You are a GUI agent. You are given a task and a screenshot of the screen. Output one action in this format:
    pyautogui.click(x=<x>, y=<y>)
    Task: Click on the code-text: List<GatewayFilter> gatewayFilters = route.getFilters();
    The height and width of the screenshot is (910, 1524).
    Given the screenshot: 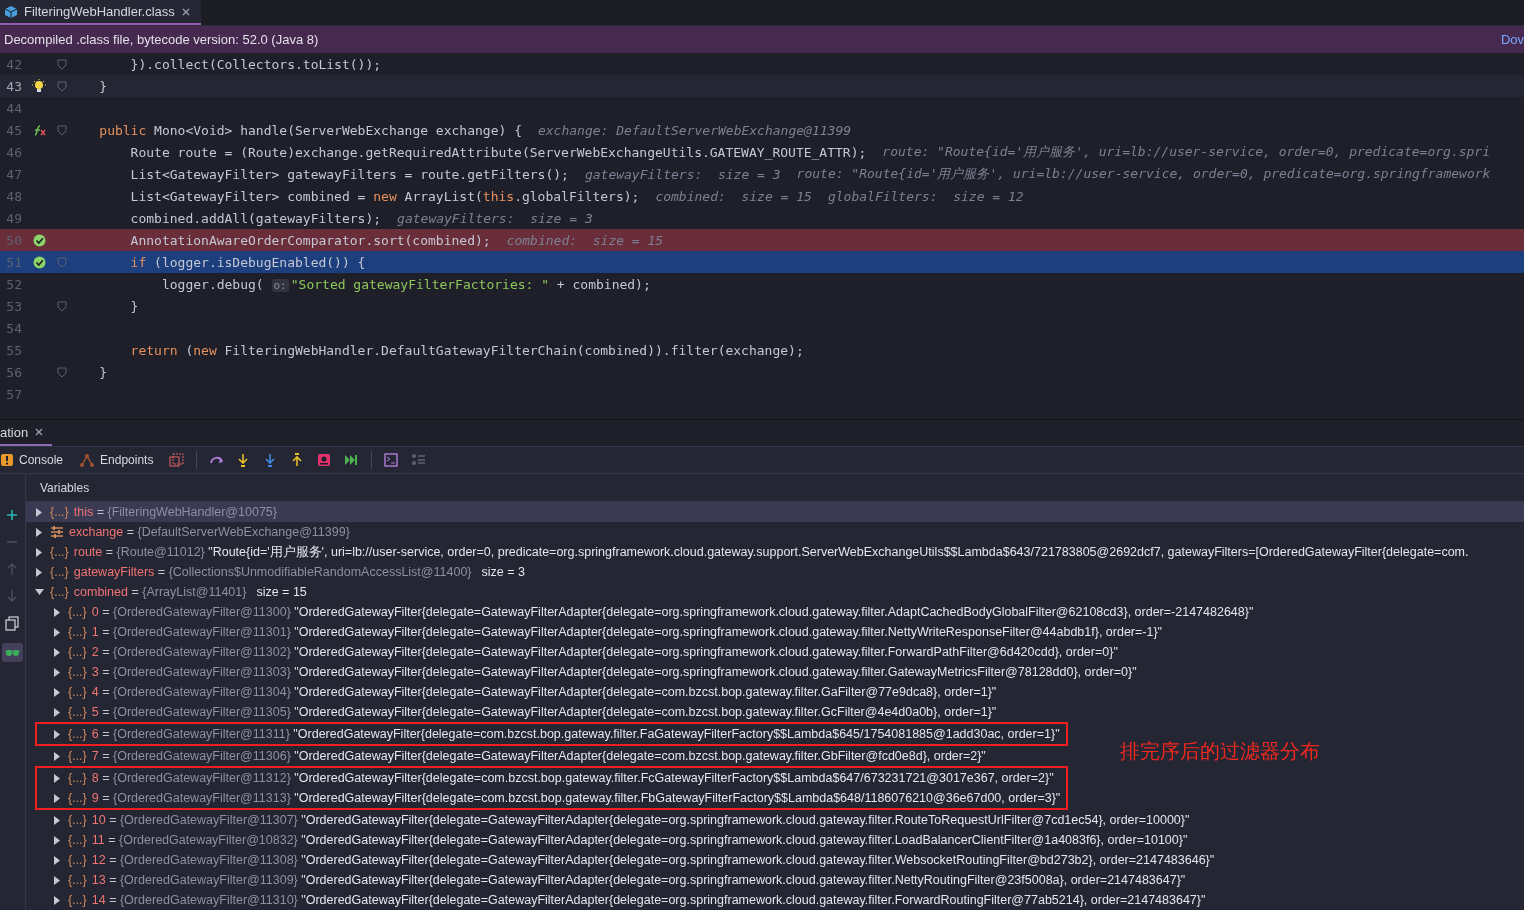 What is the action you would take?
    pyautogui.click(x=349, y=174)
    